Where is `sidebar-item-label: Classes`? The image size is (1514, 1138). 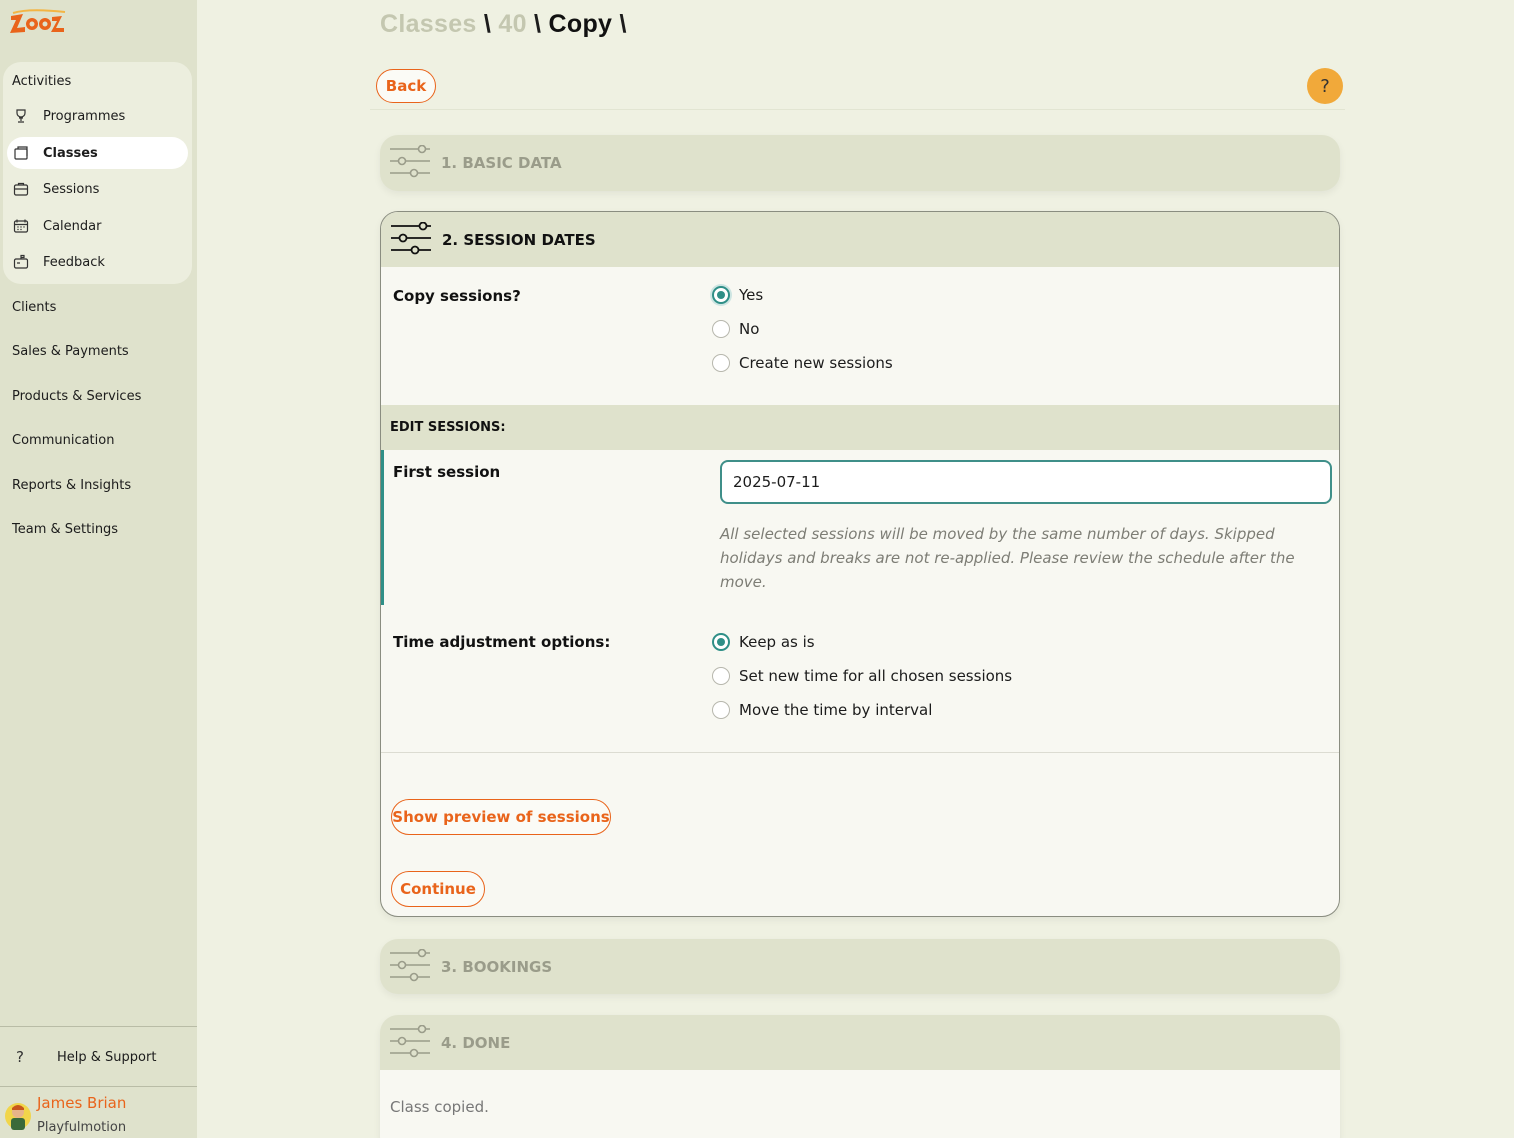 sidebar-item-label: Classes is located at coordinates (70, 153).